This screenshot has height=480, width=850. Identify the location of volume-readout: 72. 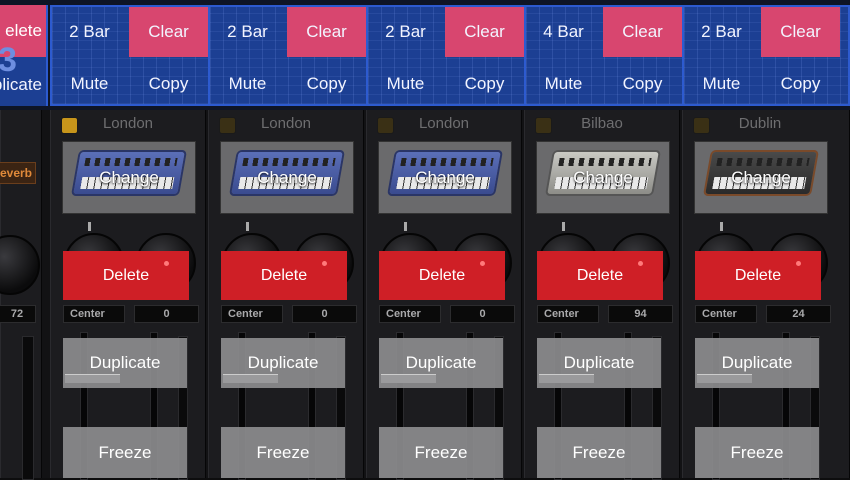
(18, 314).